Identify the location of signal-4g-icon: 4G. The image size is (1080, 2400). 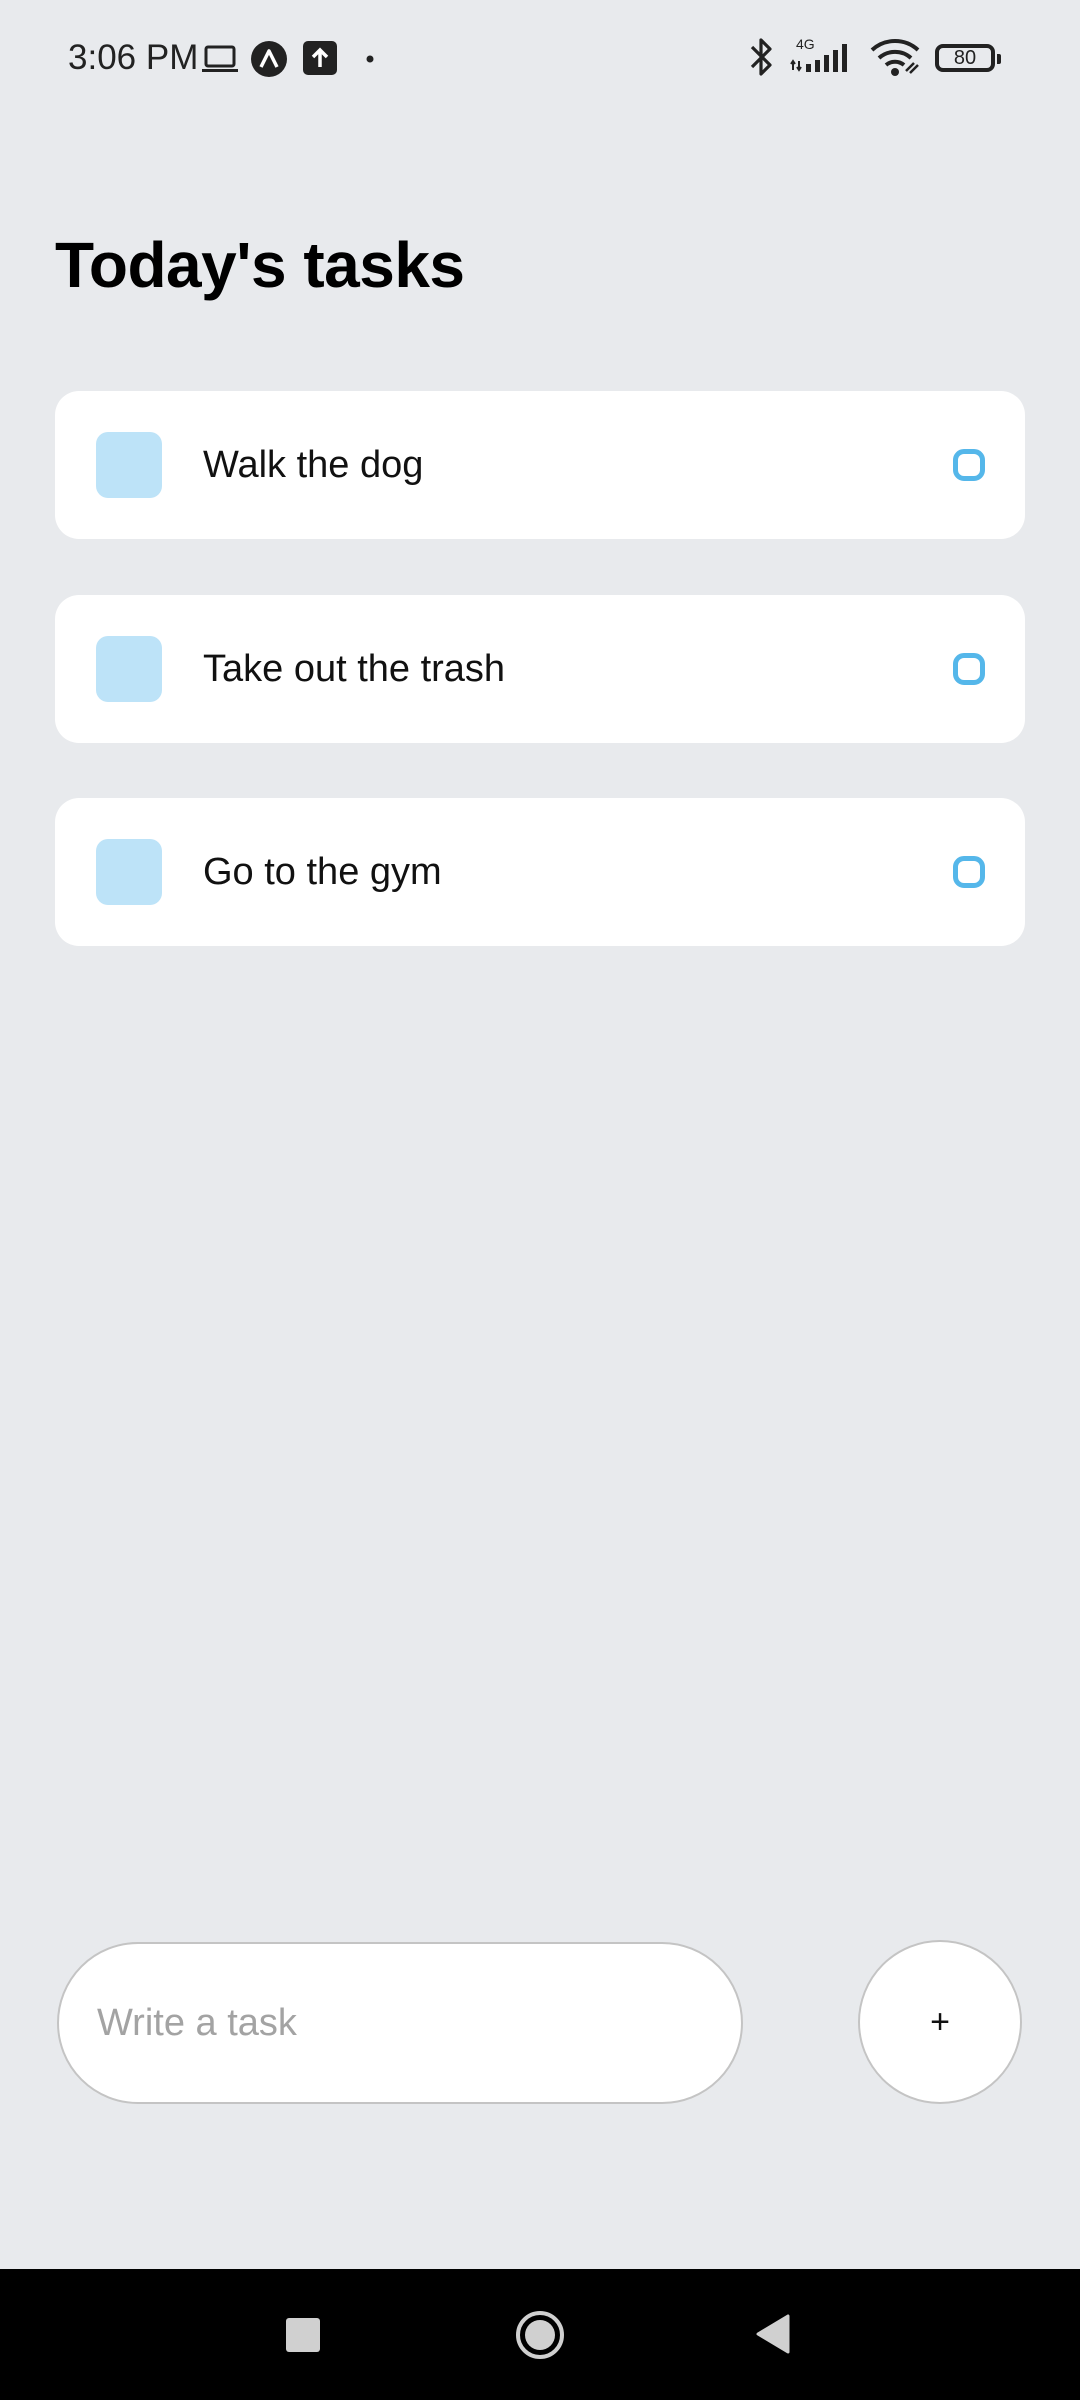
(824, 56).